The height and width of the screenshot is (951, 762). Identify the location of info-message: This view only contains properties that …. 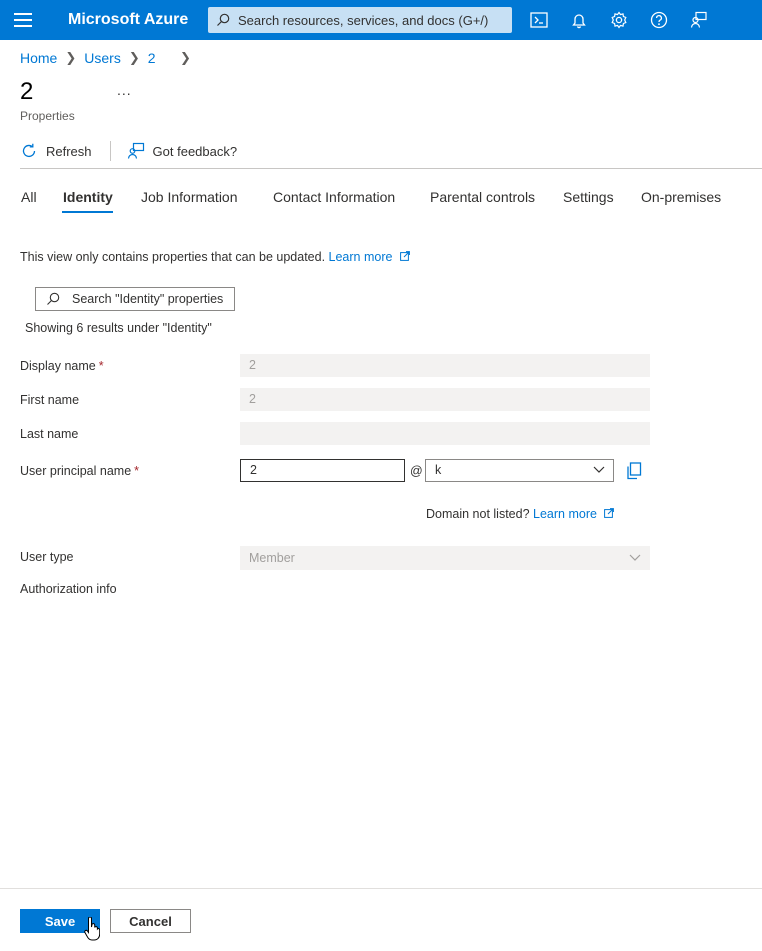
(173, 257).